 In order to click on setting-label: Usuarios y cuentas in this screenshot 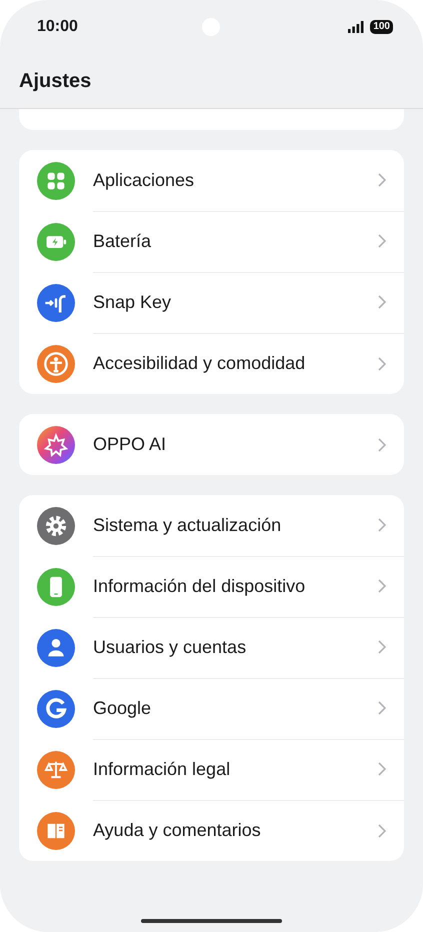, I will do `click(169, 647)`.